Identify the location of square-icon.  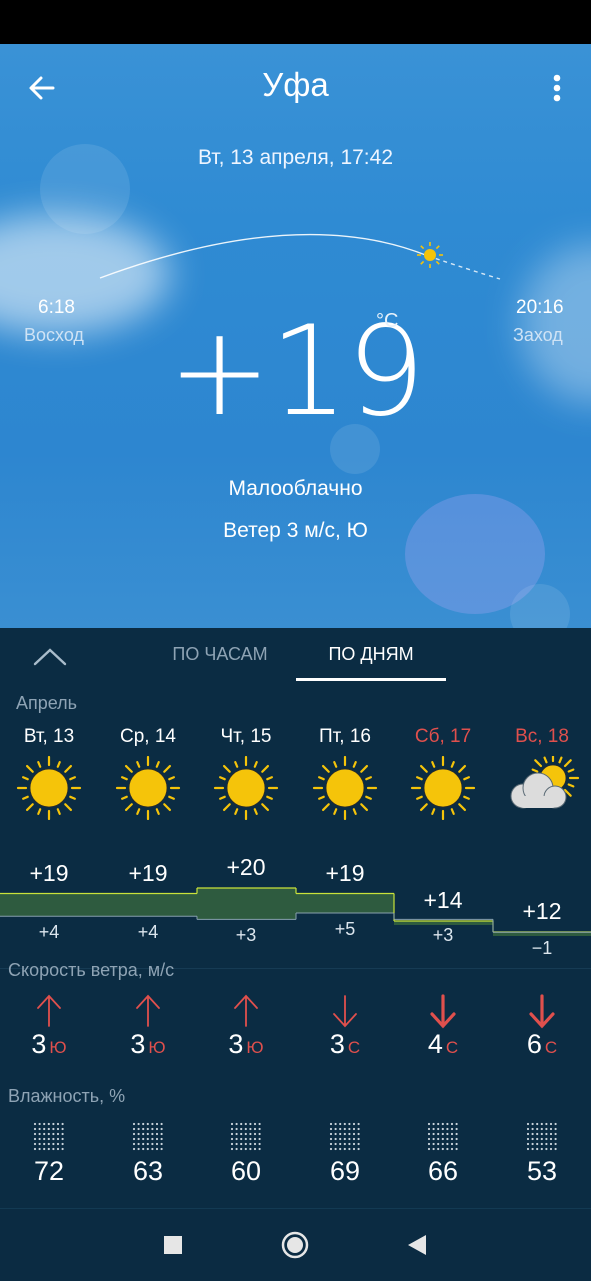
(173, 1245).